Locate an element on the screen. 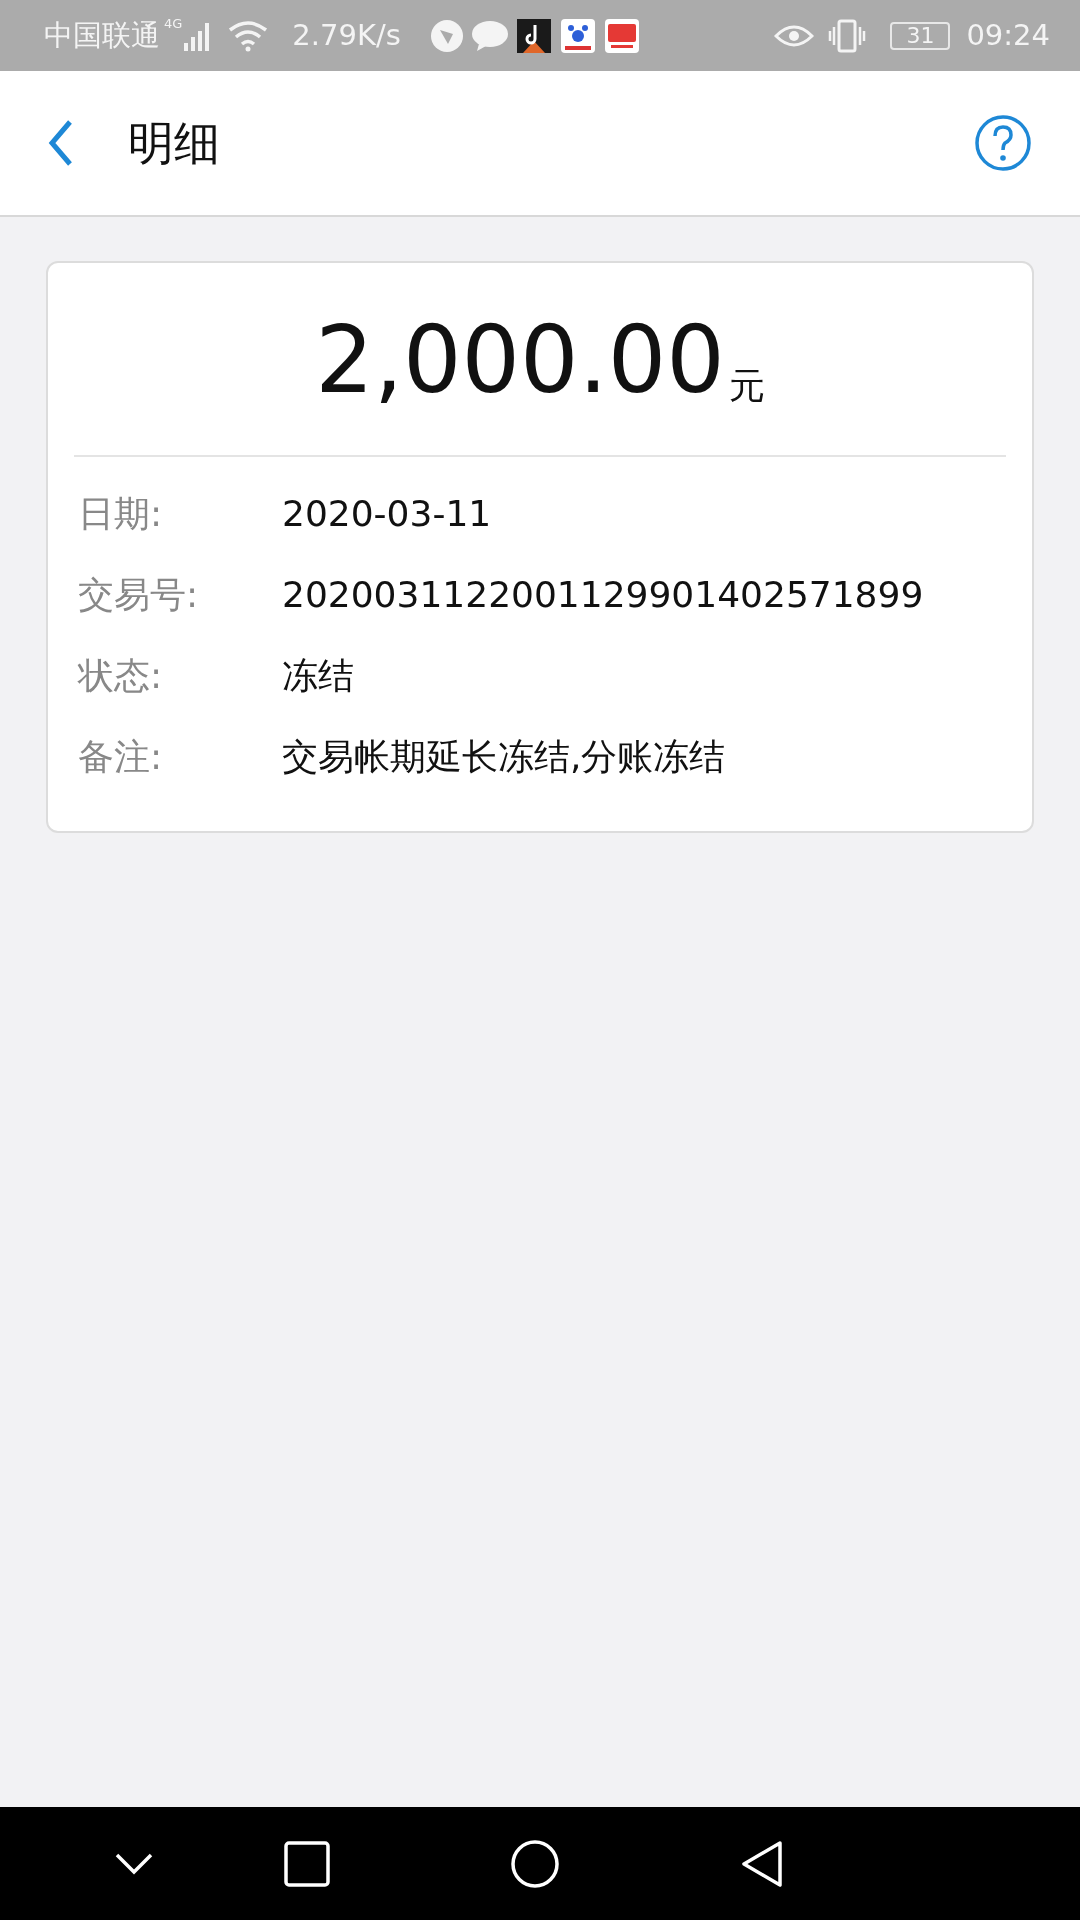  field-label: 交易号: is located at coordinates (139, 594).